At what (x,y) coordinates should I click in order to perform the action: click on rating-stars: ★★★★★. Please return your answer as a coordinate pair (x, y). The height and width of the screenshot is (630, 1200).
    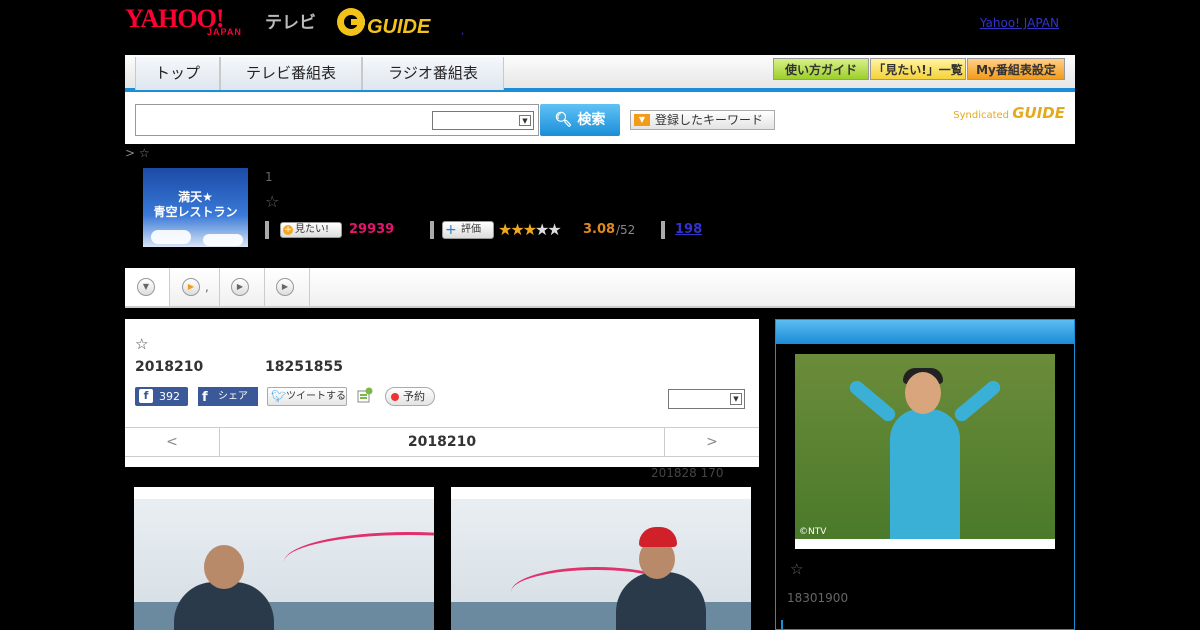
    Looking at the image, I should click on (530, 229).